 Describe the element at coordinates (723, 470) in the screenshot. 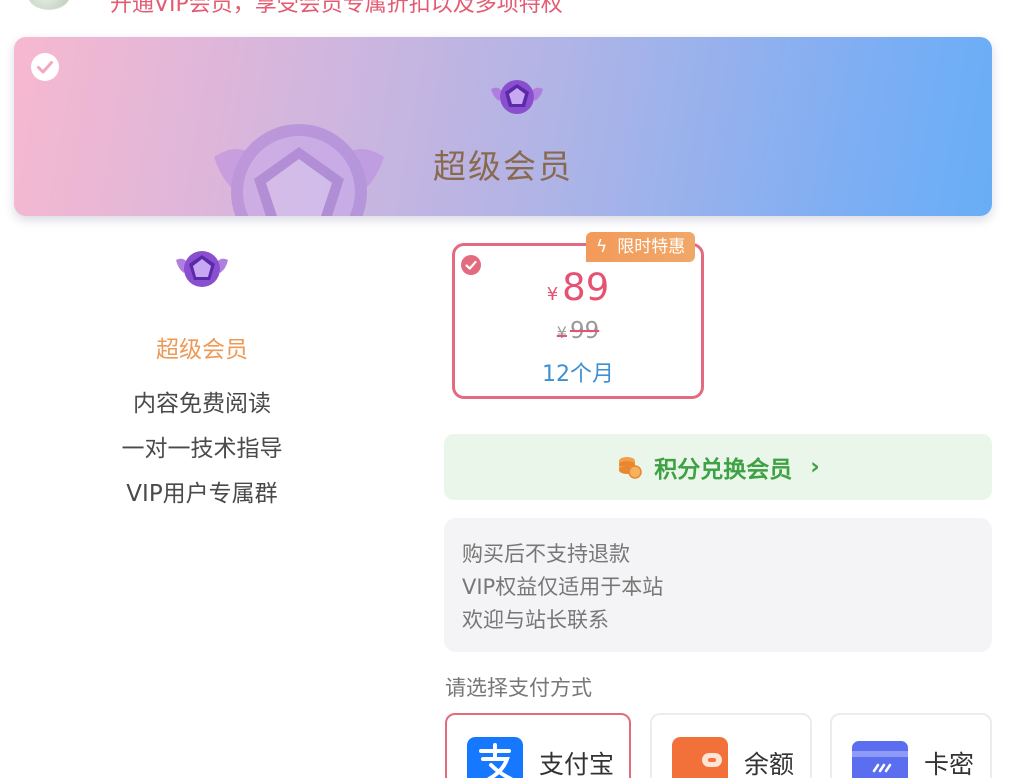

I see `points-exchange-label: 积分兑换会员` at that location.